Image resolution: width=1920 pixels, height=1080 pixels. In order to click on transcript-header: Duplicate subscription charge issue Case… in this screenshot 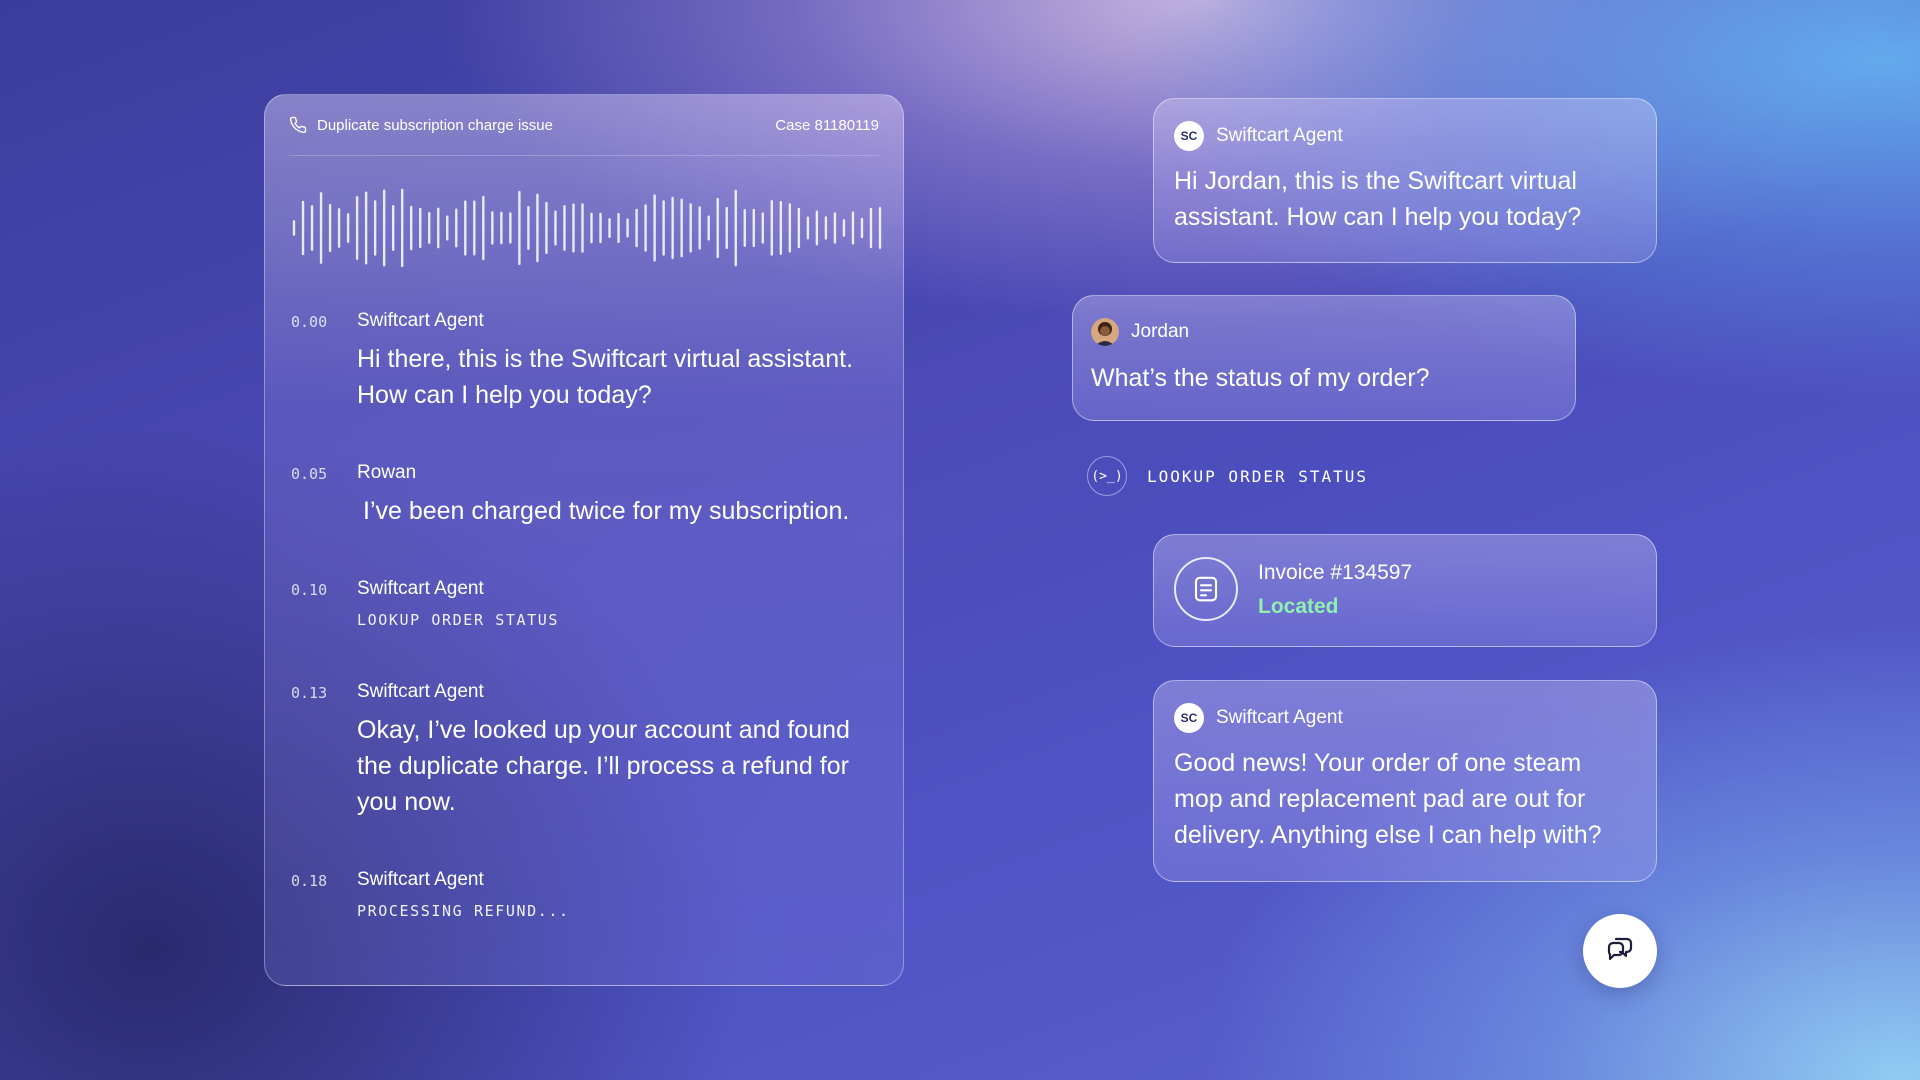, I will do `click(584, 125)`.